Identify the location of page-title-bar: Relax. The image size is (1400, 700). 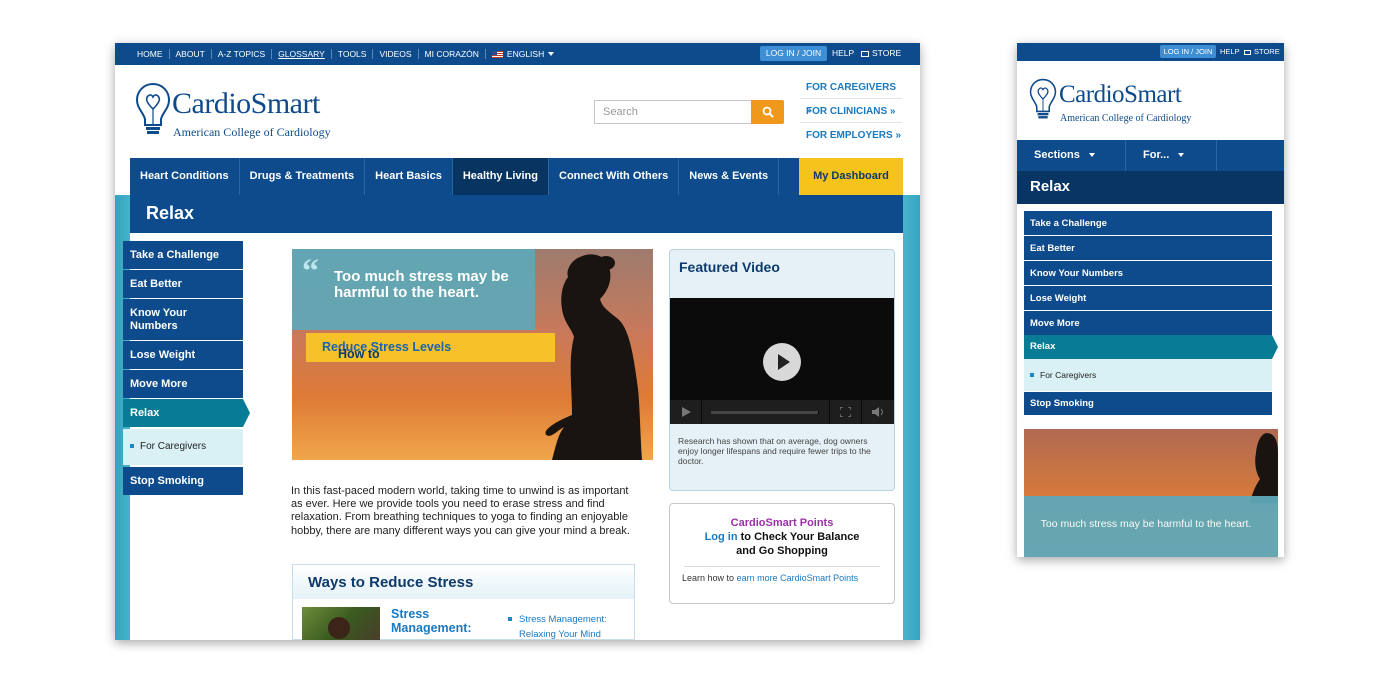
(516, 214).